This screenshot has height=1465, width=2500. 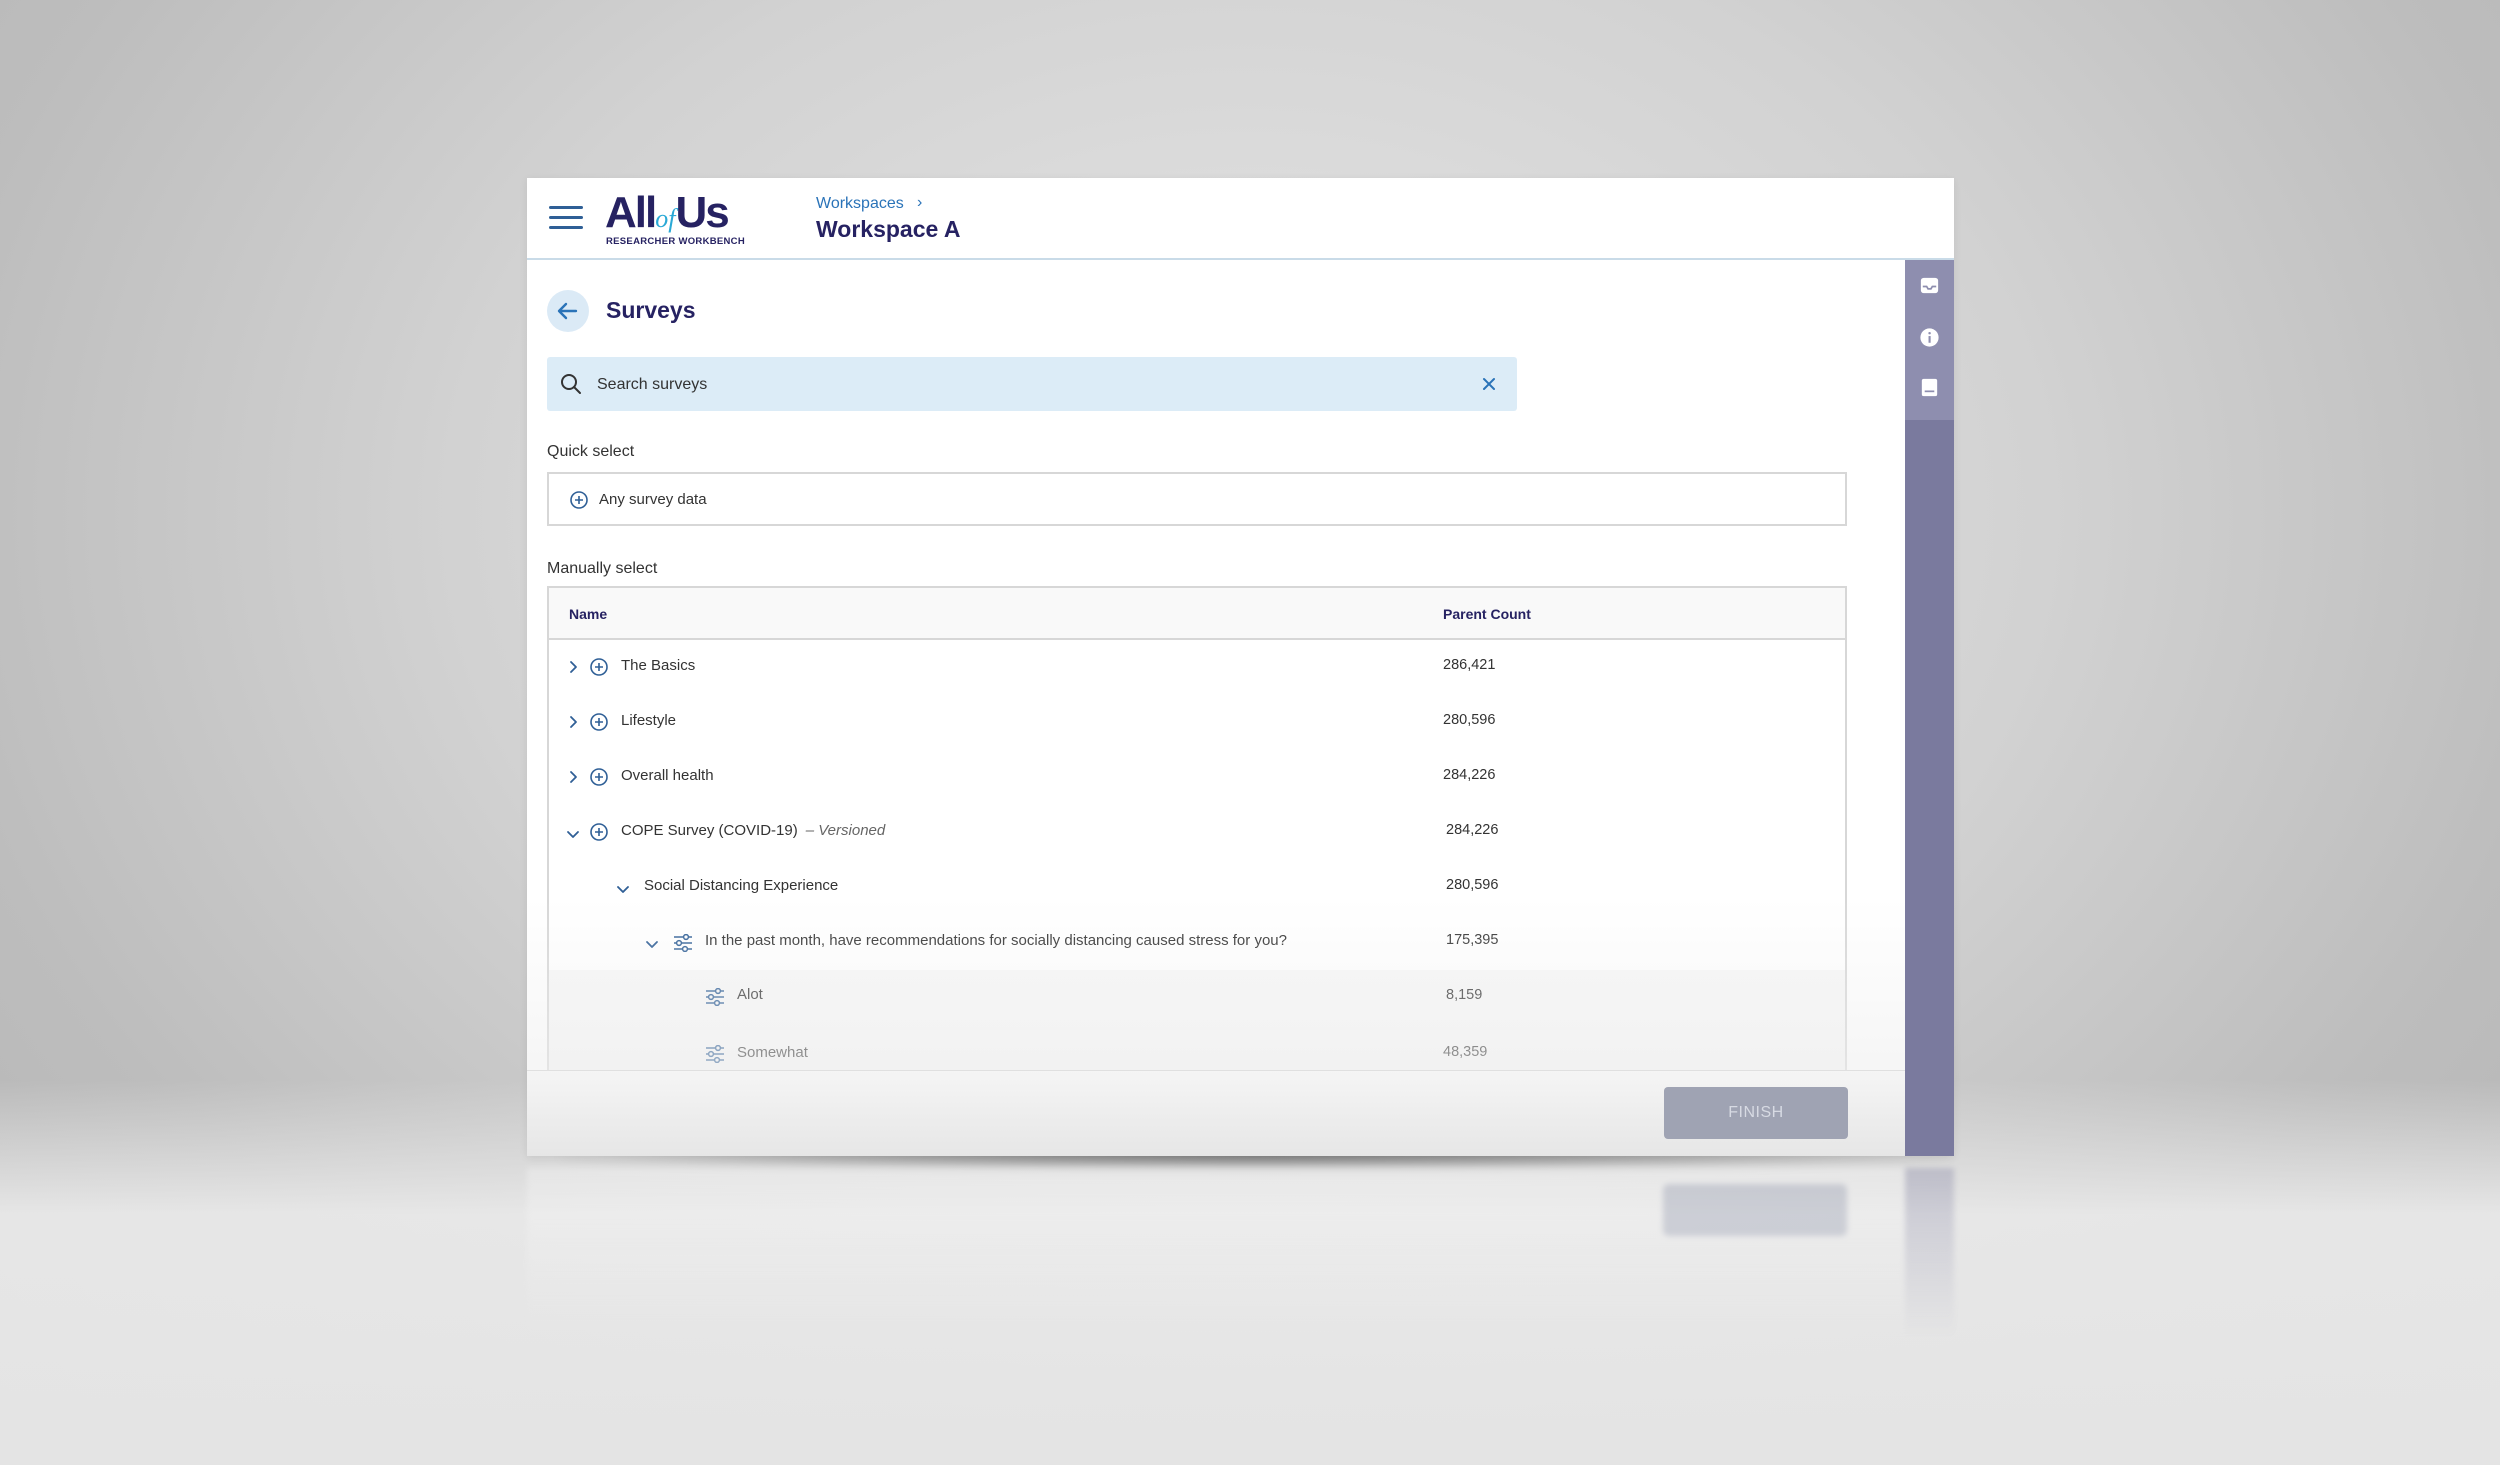 What do you see at coordinates (1929, 387) in the screenshot?
I see `book-icon` at bounding box center [1929, 387].